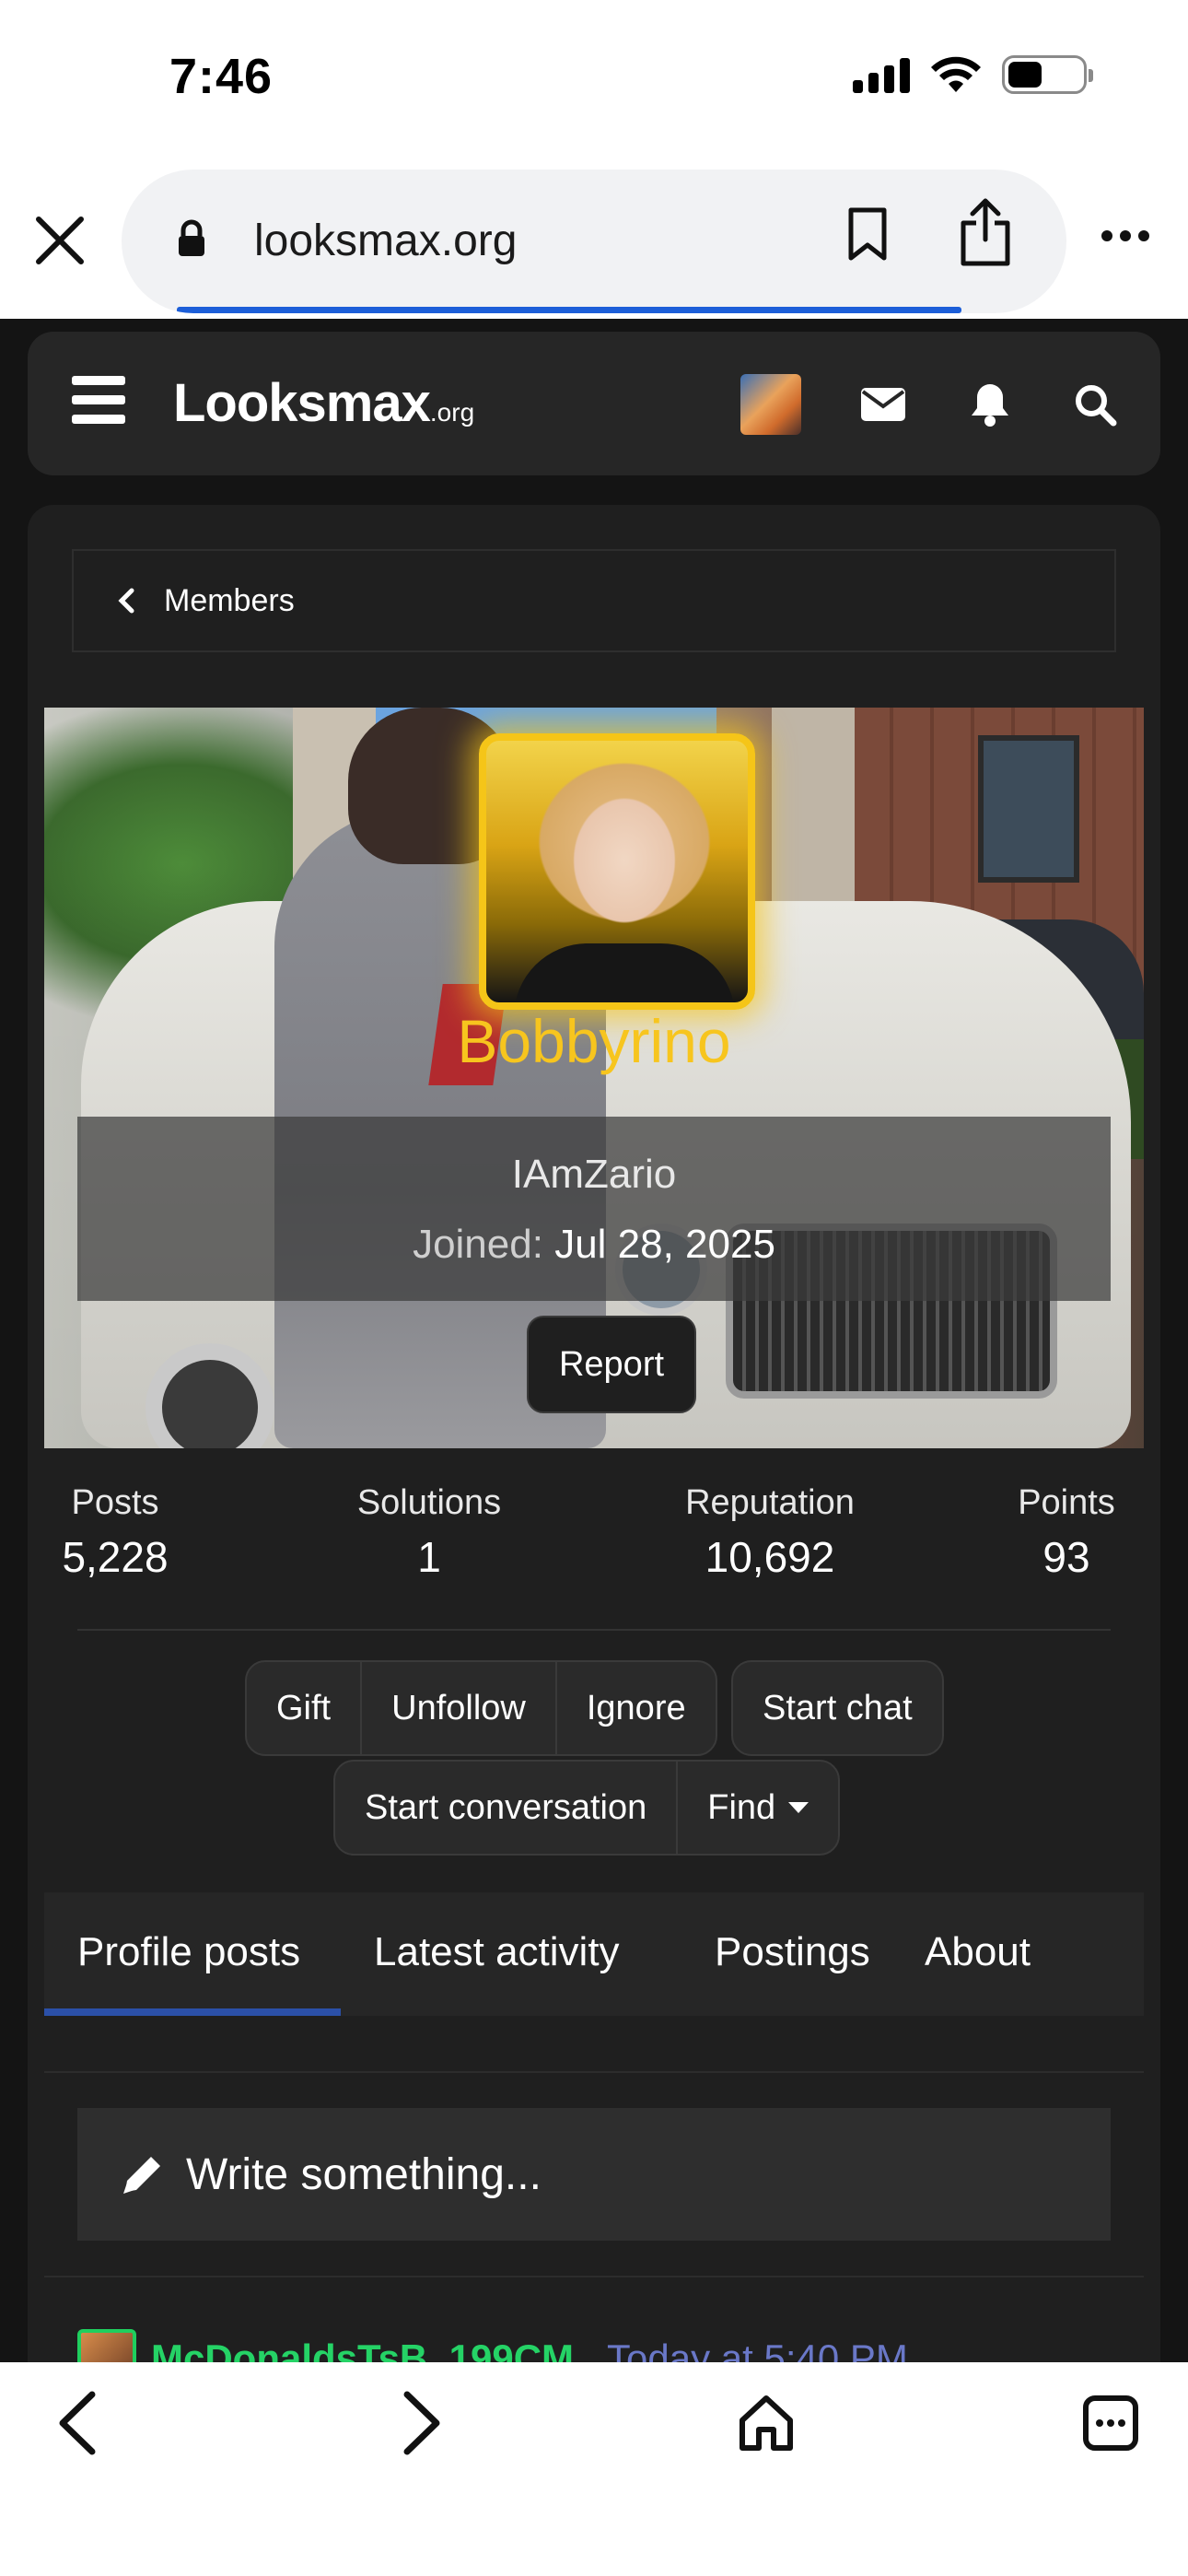 The image size is (1188, 2576). I want to click on status-icons, so click(973, 74).